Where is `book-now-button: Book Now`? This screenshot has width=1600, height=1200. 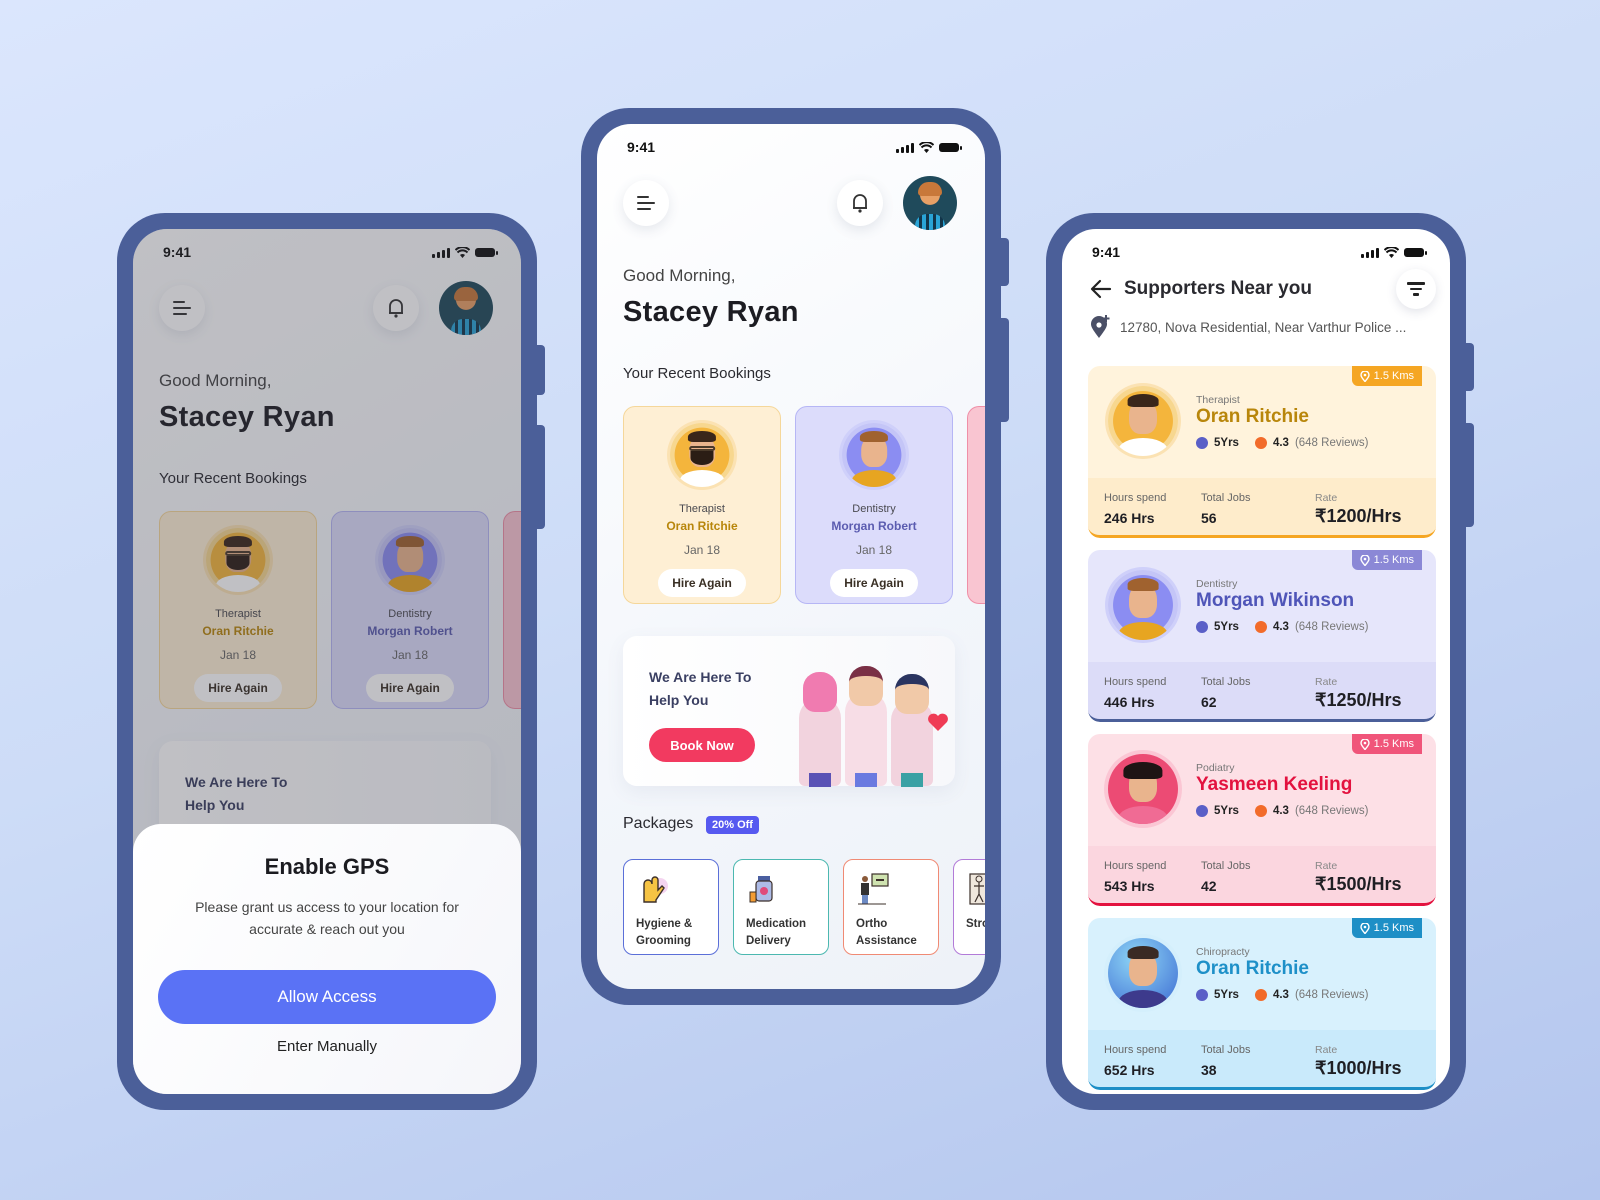 book-now-button: Book Now is located at coordinates (702, 745).